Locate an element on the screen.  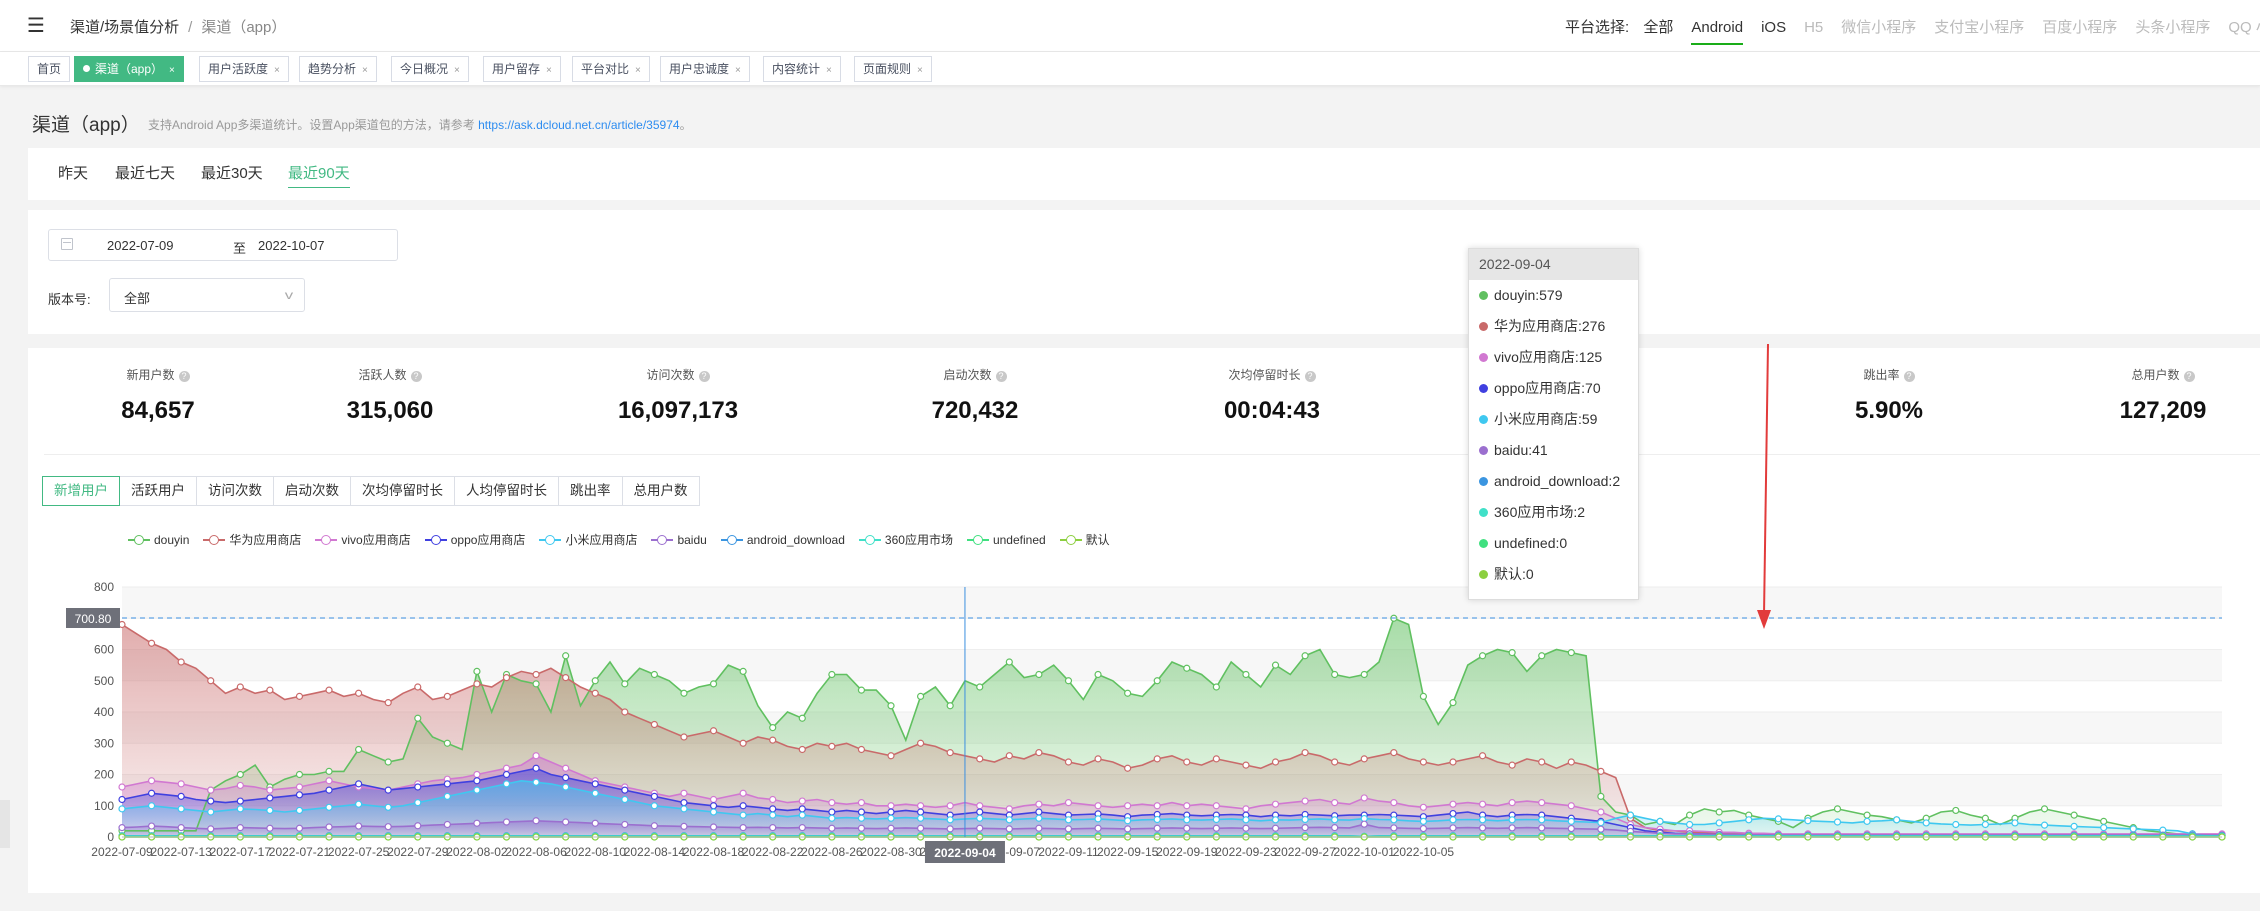
y-tick-label: 500 is located at coordinates (104, 681).